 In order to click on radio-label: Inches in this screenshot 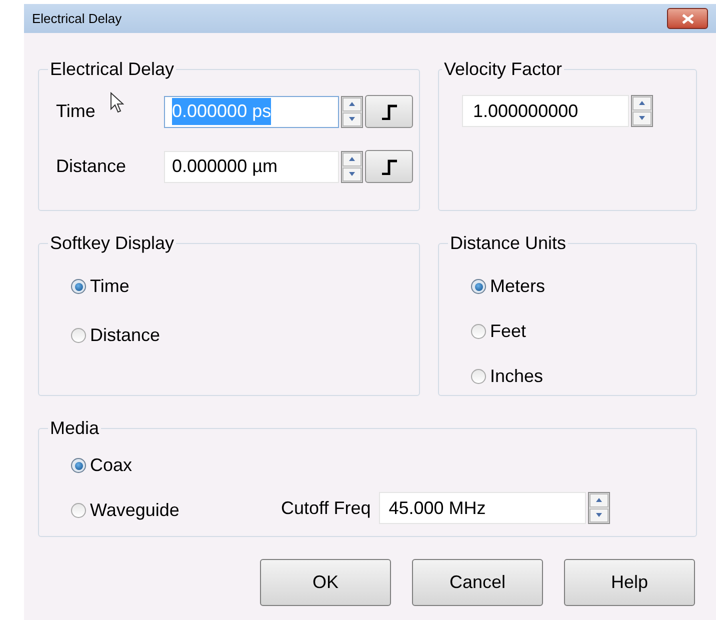, I will do `click(517, 376)`.